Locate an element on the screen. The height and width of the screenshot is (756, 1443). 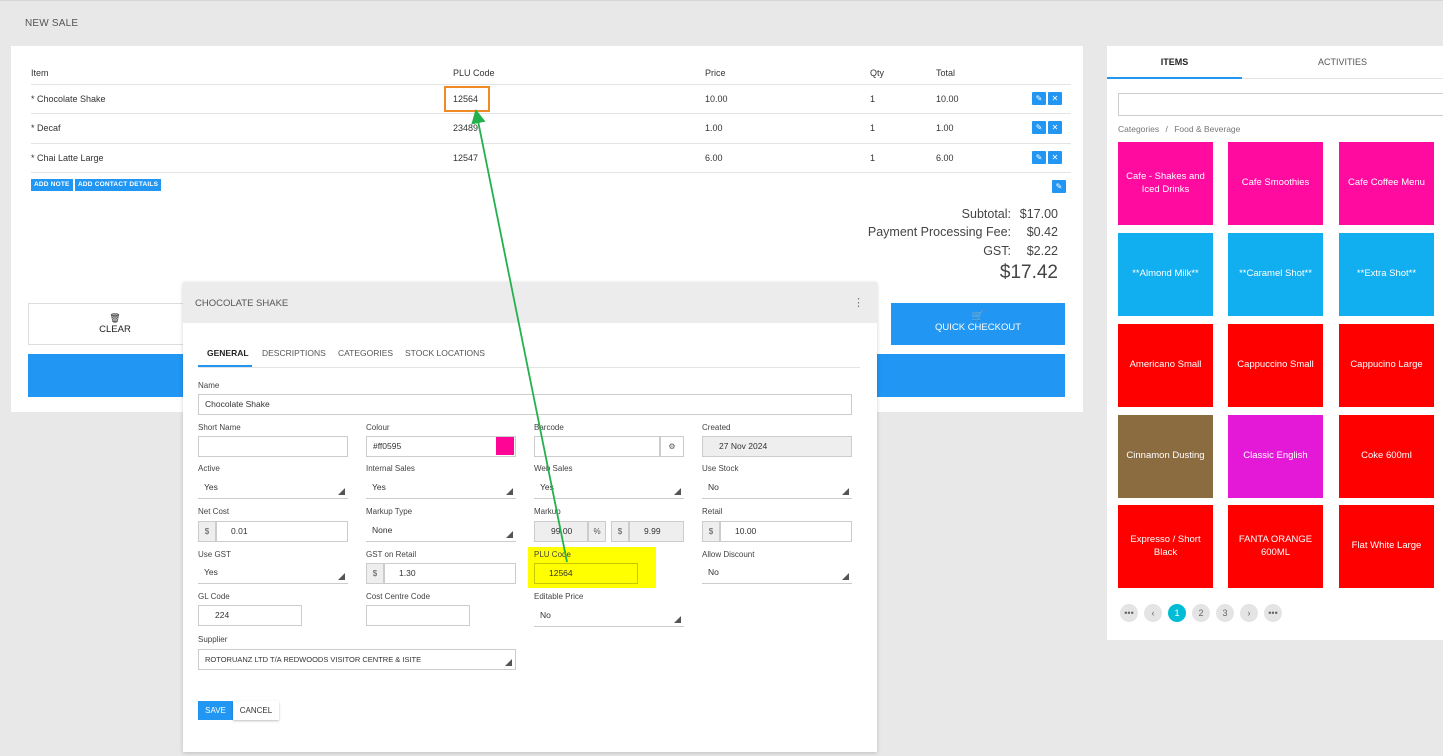
edit-fee-button: ✎ is located at coordinates (1059, 186).